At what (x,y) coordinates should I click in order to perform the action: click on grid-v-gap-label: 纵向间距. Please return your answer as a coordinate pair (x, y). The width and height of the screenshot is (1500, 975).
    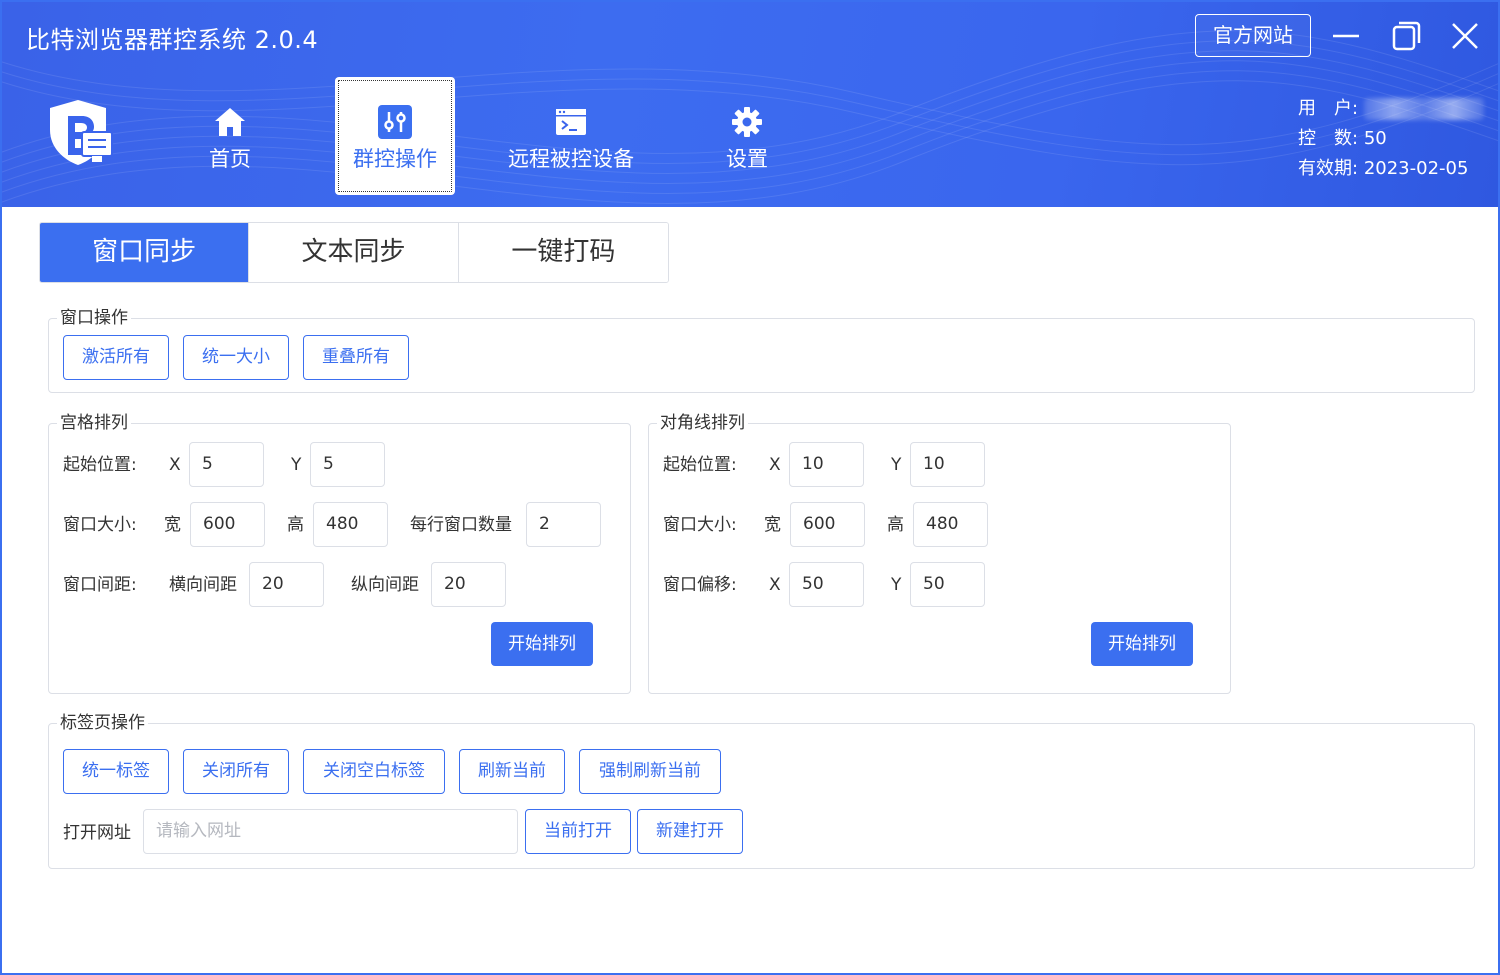
    Looking at the image, I should click on (385, 585).